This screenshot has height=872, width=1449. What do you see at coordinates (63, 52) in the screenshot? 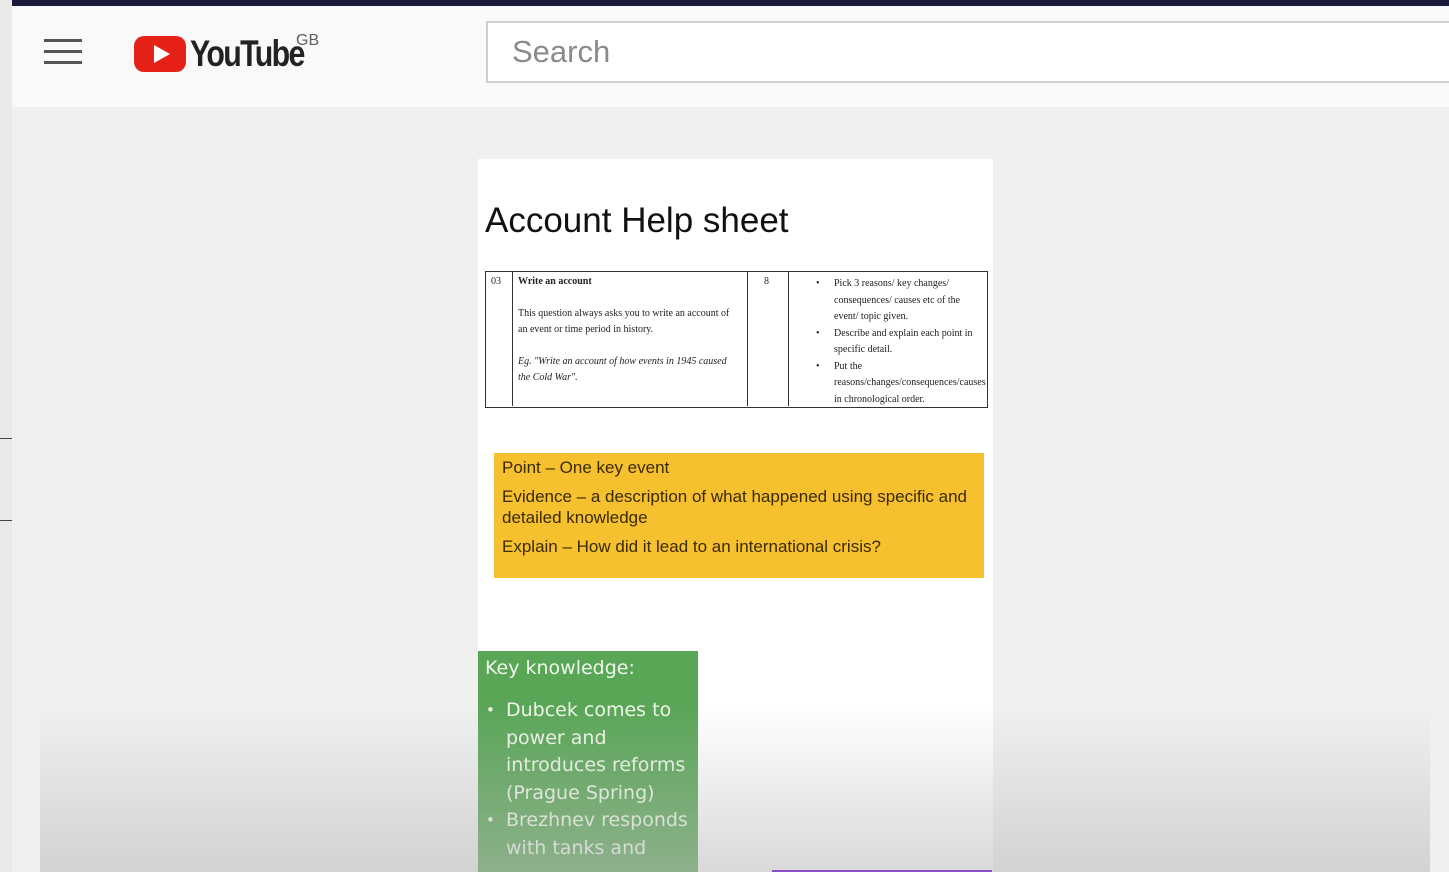
I see `hamburger-menu-icon` at bounding box center [63, 52].